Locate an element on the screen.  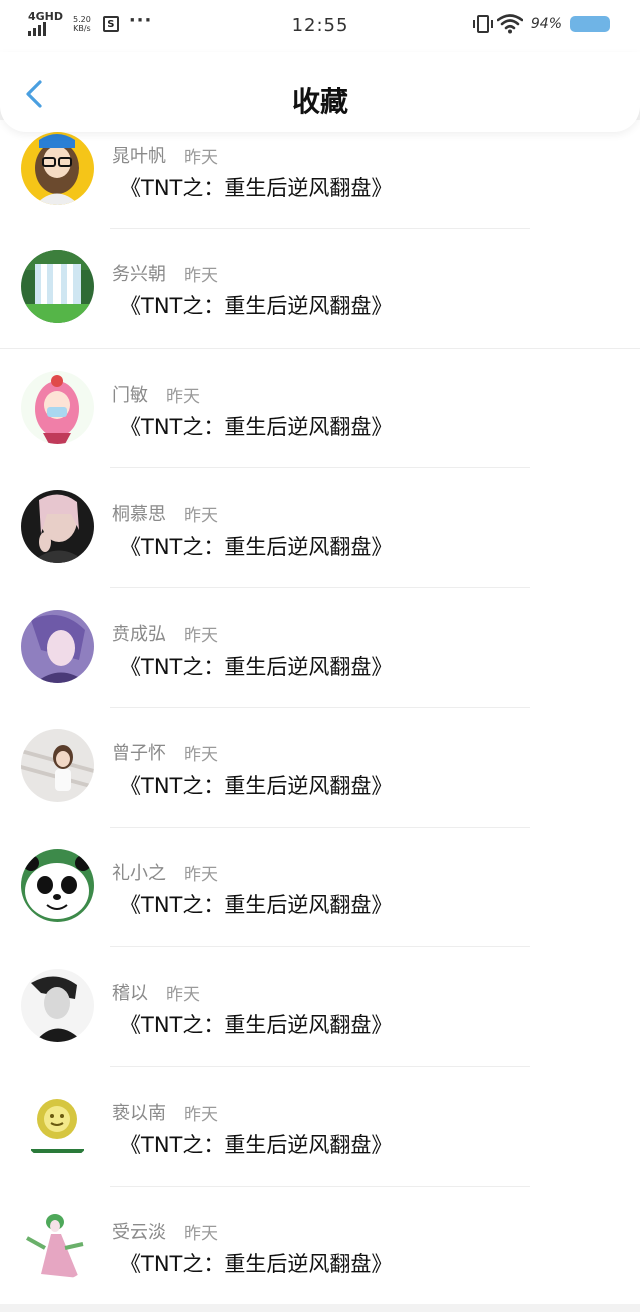
status-bar: 4GHD 5.20 KB/s S ··· 12:55 94% is located at coordinates (320, 26).